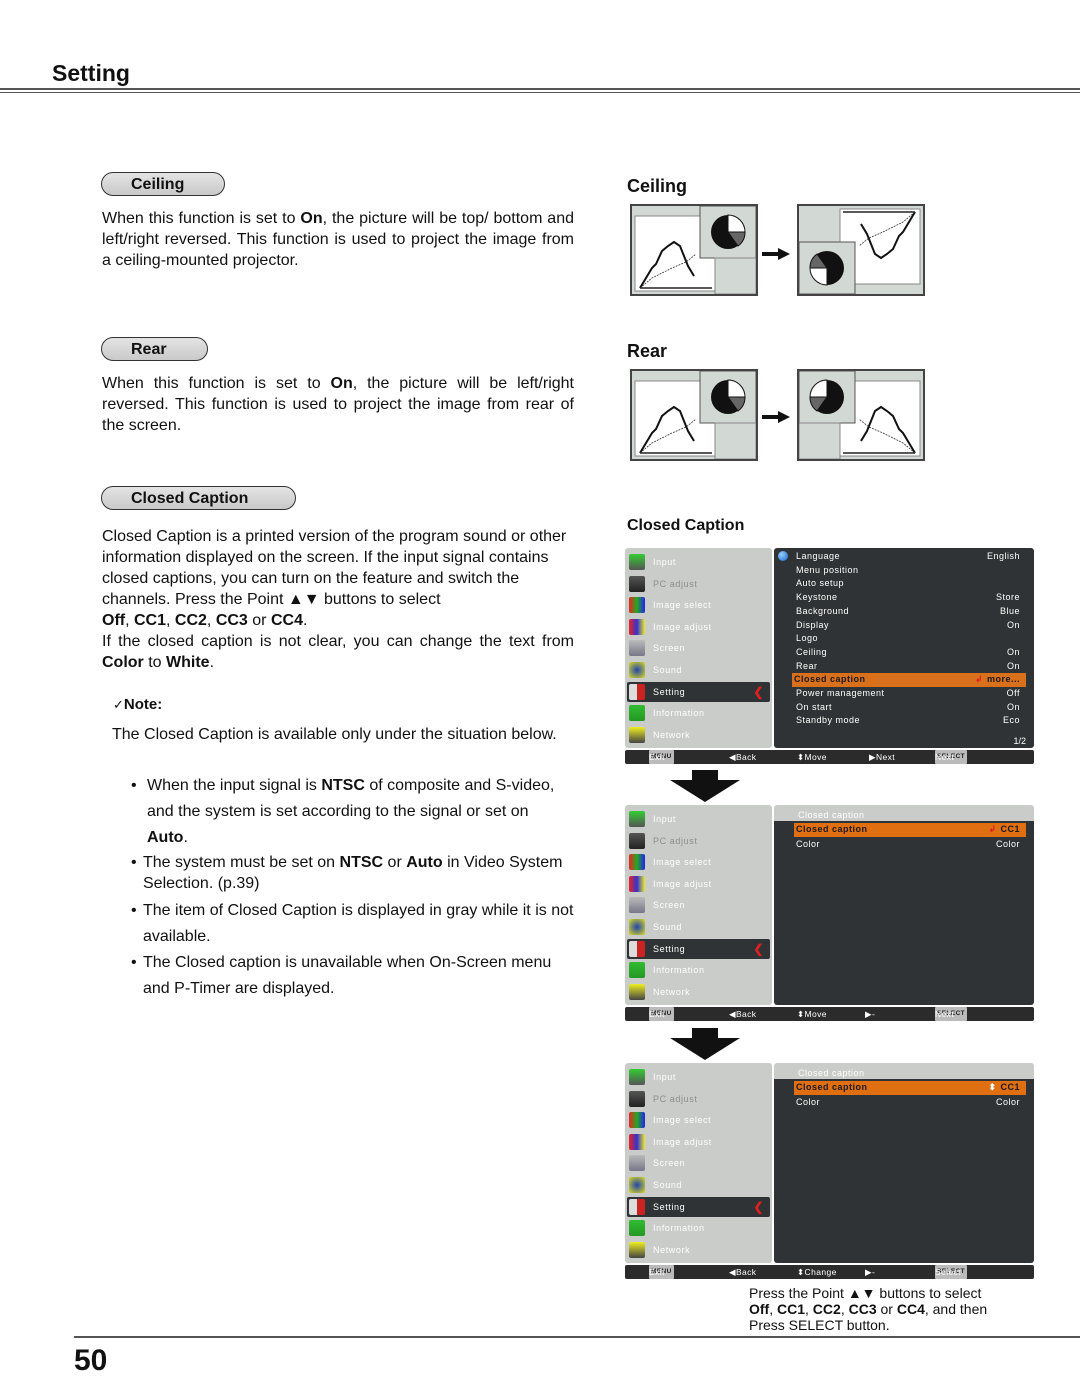  I want to click on osd-menu-label: Input, so click(665, 562).